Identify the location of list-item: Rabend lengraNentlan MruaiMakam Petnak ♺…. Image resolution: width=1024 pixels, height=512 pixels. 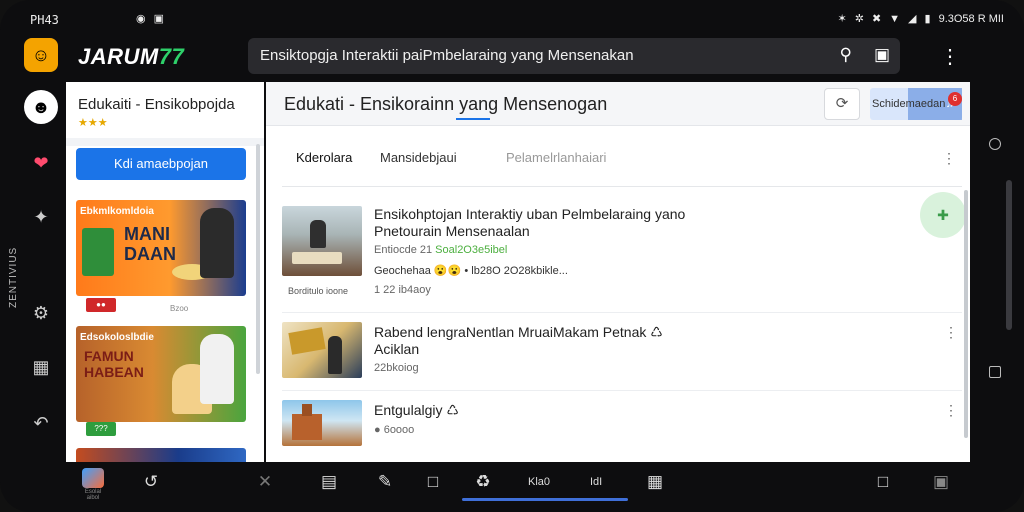
(622, 352).